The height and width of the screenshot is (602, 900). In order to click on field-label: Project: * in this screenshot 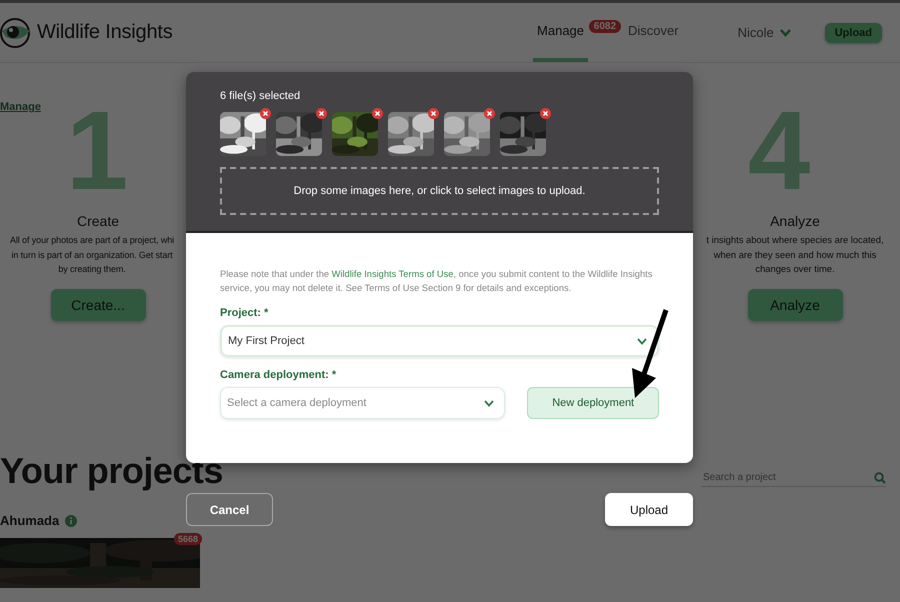, I will do `click(245, 313)`.